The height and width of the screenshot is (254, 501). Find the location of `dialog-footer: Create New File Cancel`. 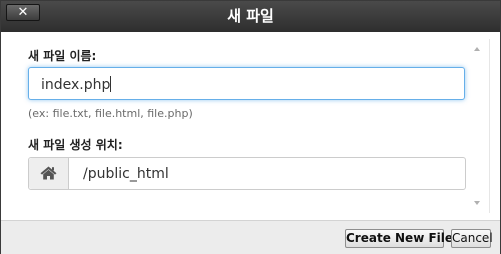

dialog-footer: Create New File Cancel is located at coordinates (250, 237).